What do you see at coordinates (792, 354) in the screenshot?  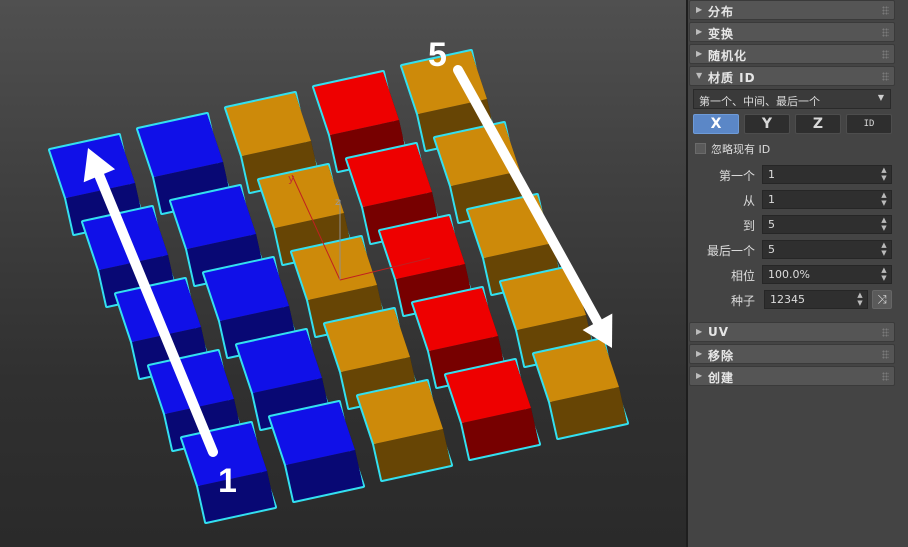 I see `rollout-remove: ▶ 移除` at bounding box center [792, 354].